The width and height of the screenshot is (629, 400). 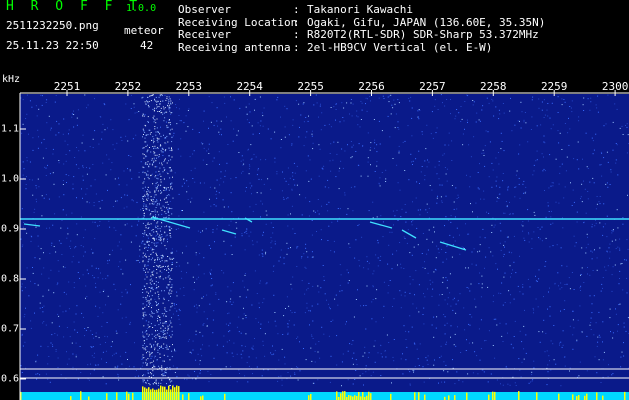 I want to click on activity-bar, so click(x=147, y=394).